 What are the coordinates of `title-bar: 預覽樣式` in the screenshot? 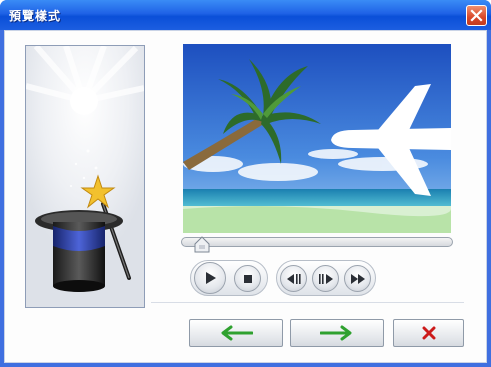 It's located at (245, 15).